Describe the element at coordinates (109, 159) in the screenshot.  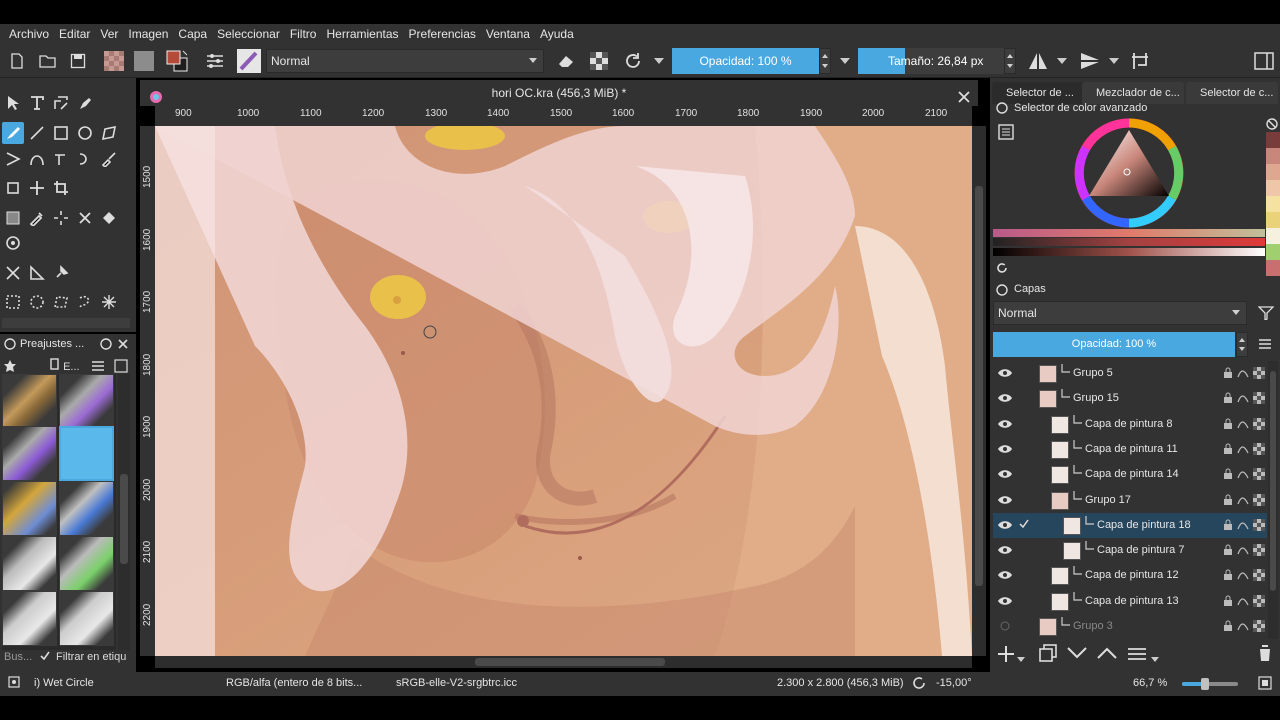
I see `multibrush-icon` at that location.